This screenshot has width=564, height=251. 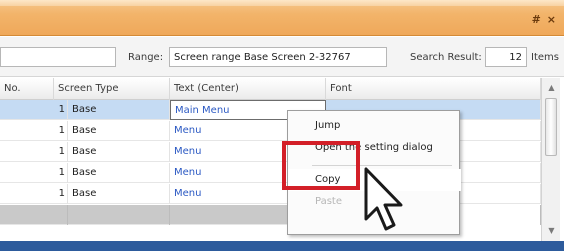 What do you see at coordinates (278, 57) in the screenshot?
I see `range-field: Screen range Base Screen 2-32767` at bounding box center [278, 57].